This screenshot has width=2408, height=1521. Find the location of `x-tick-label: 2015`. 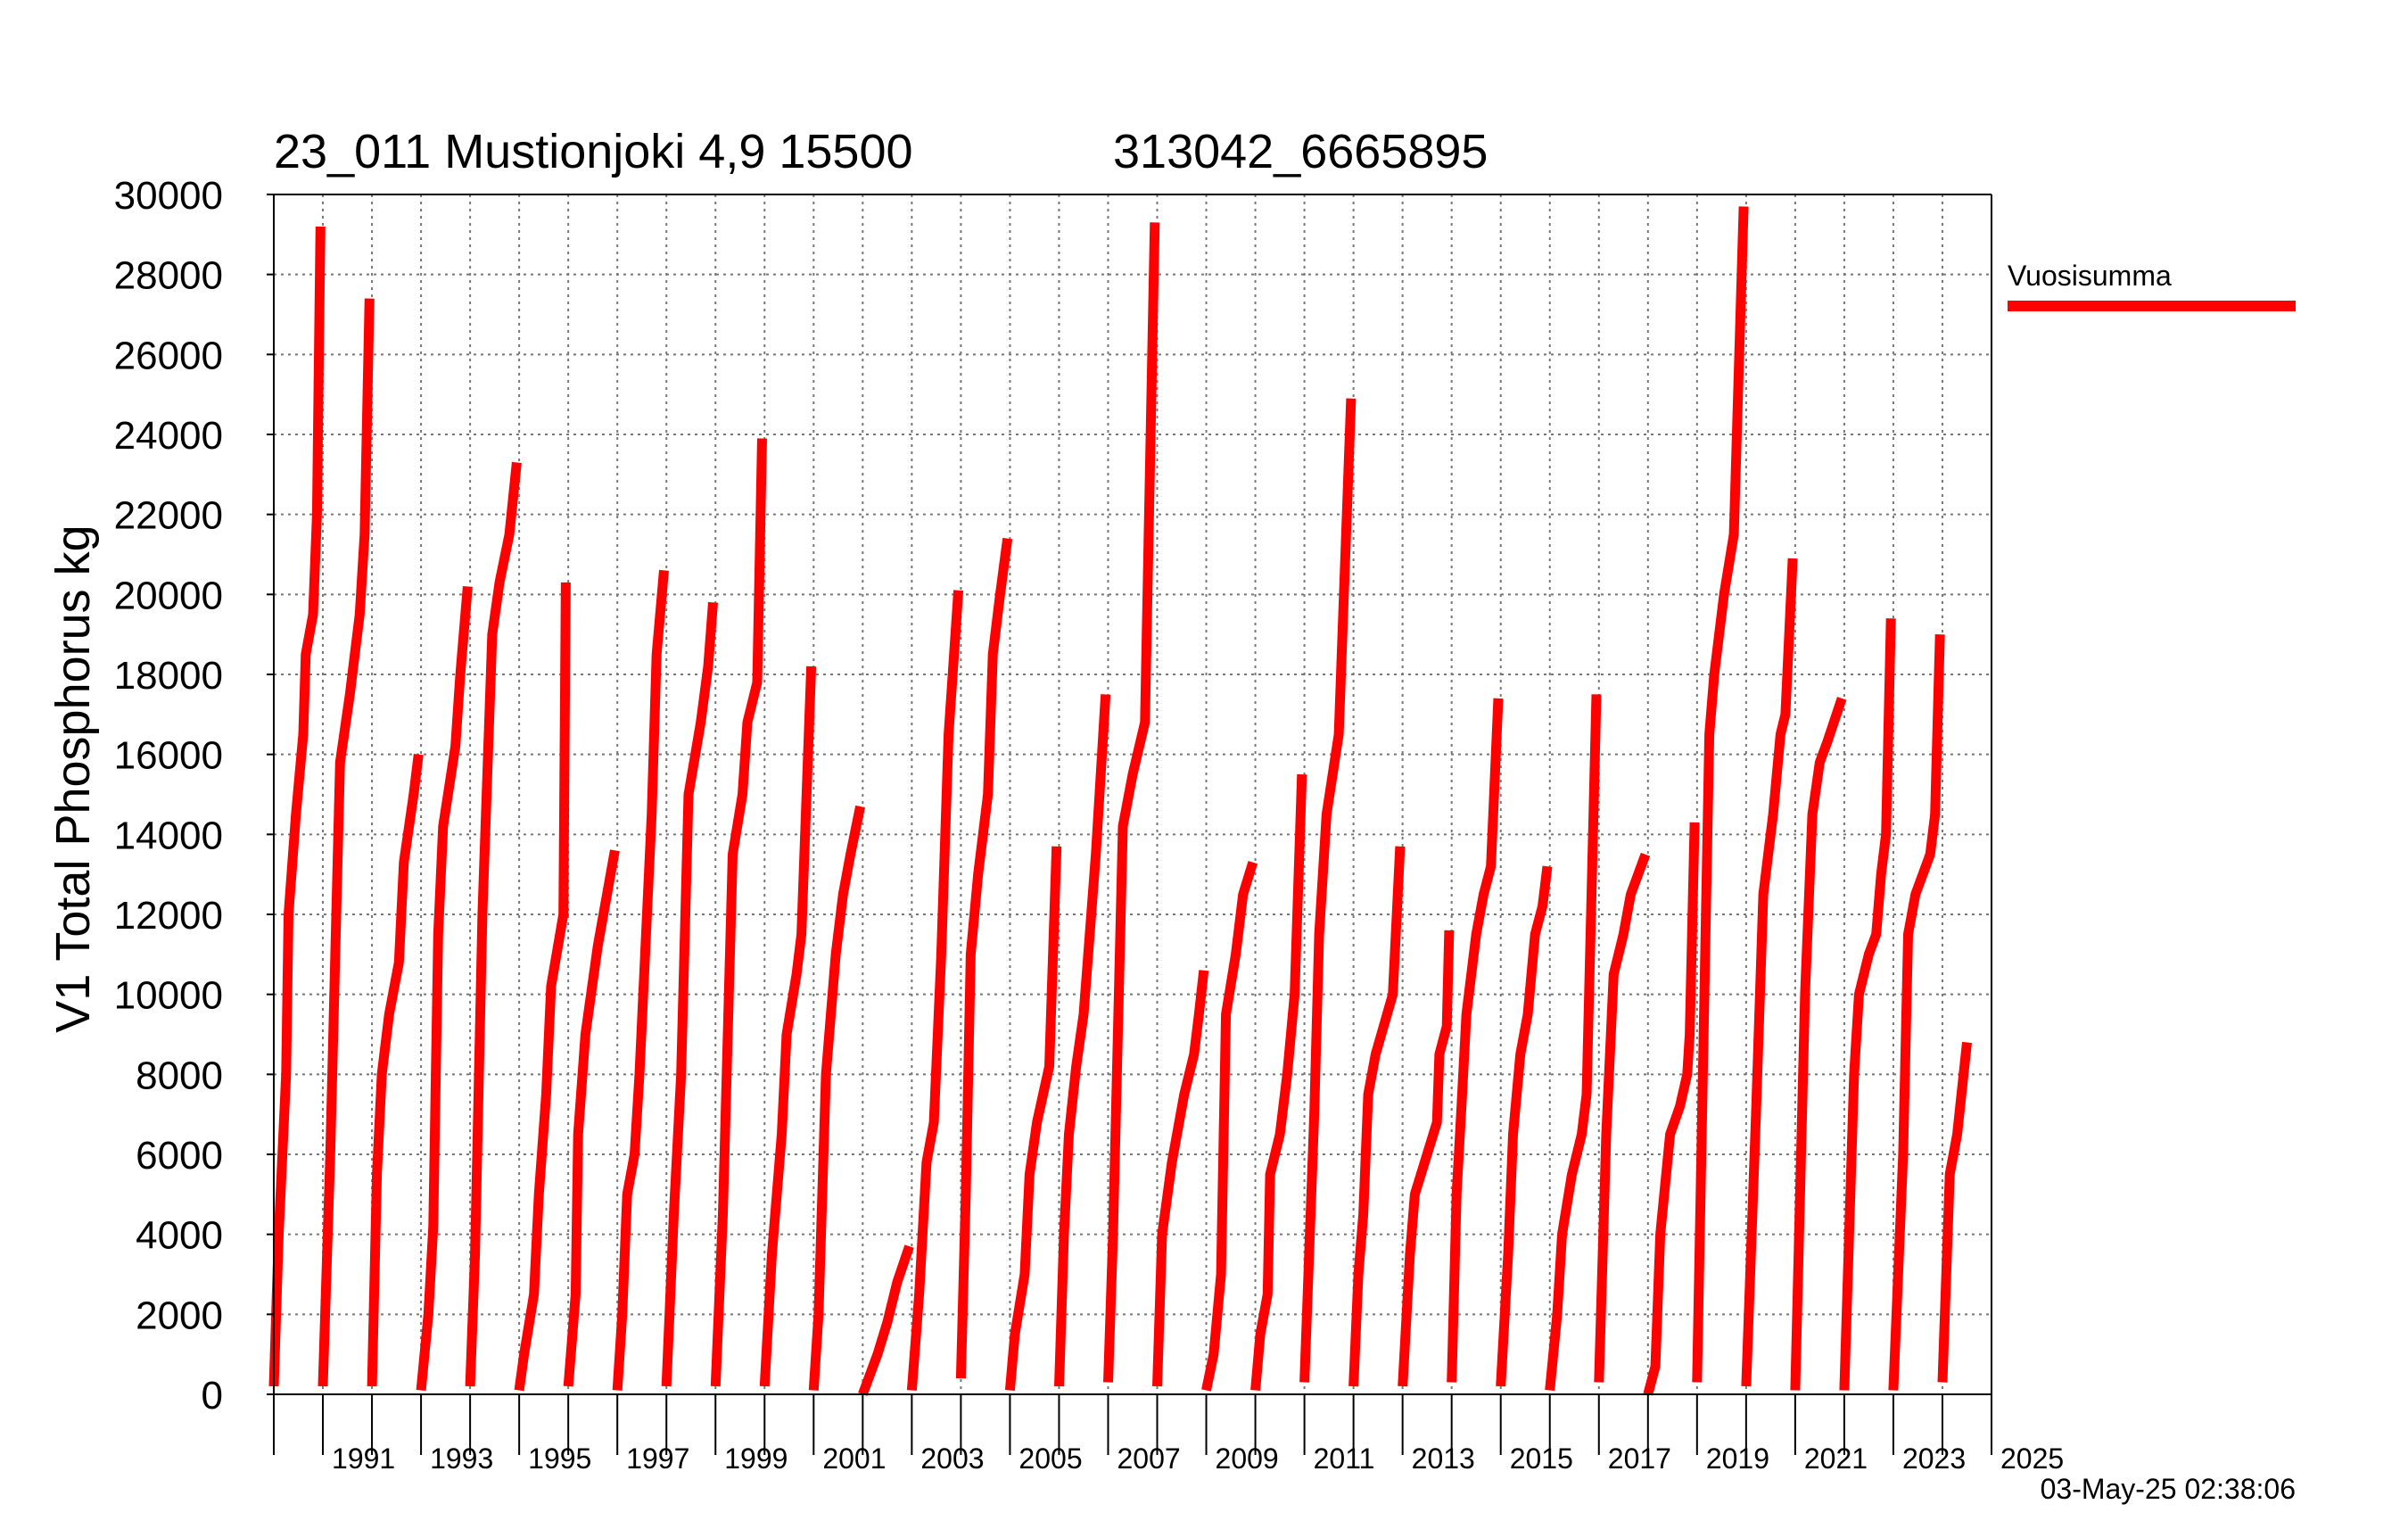

x-tick-label: 2015 is located at coordinates (1541, 1458).